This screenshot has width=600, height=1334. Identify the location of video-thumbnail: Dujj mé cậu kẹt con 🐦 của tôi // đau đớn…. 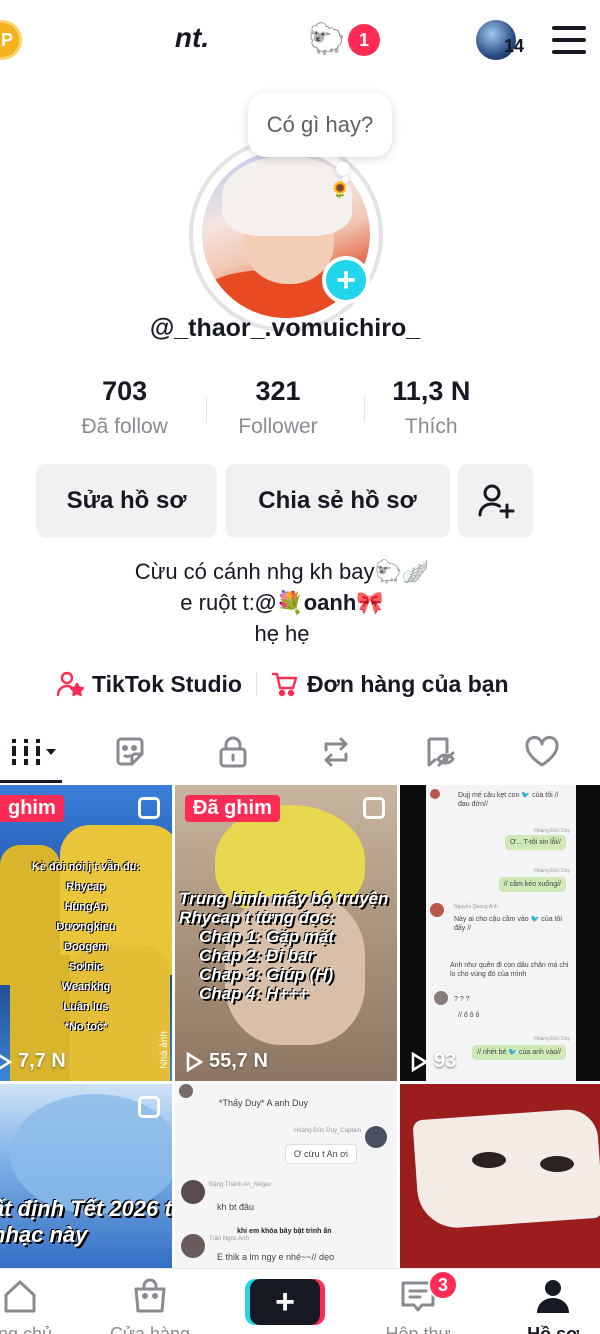
(500, 933).